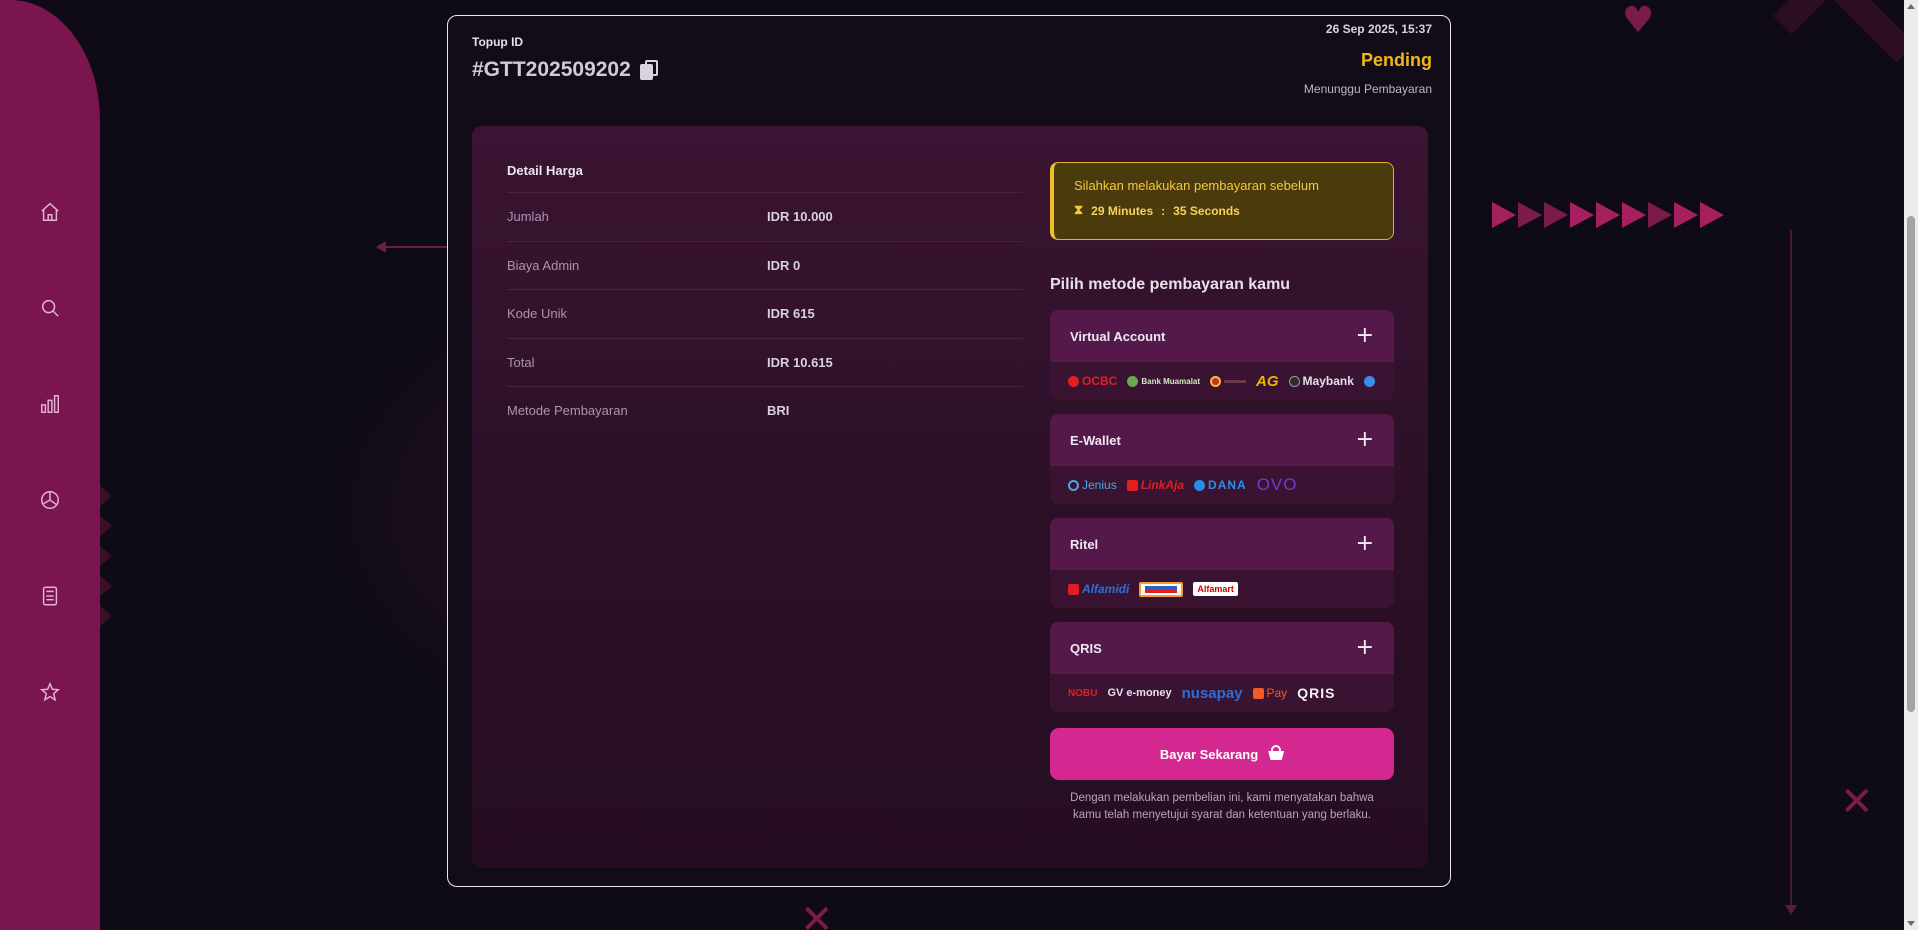 This screenshot has width=1918, height=930. Describe the element at coordinates (1092, 381) in the screenshot. I see `ocbc-logo: OCBC` at that location.